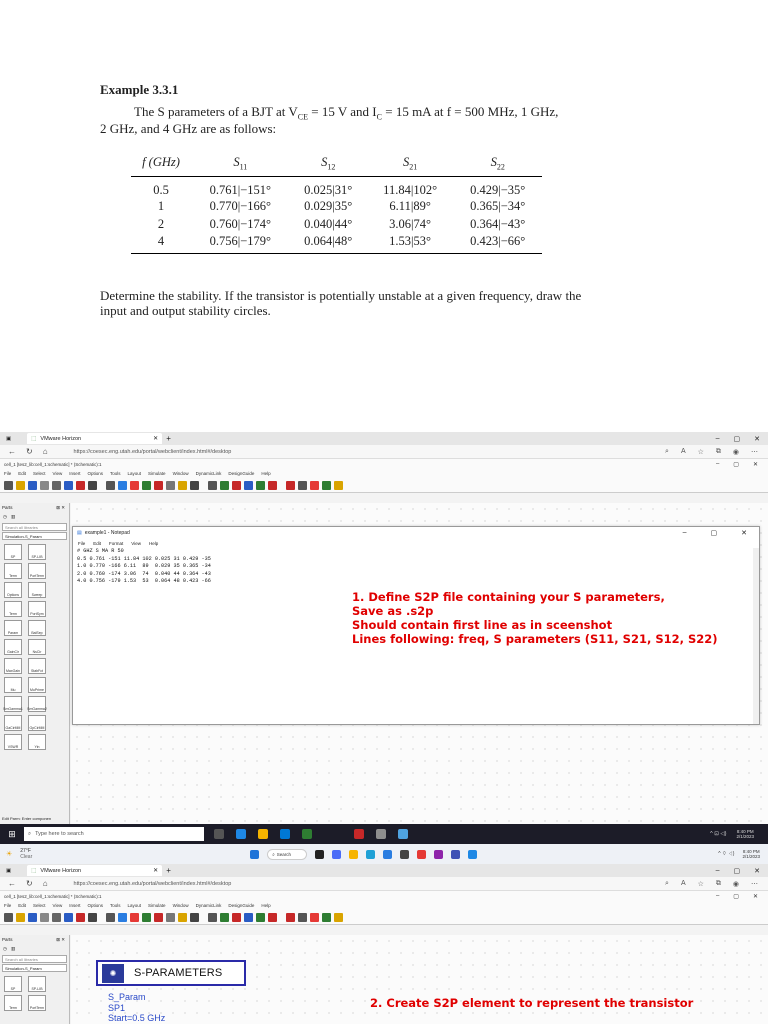 The image size is (768, 1024). What do you see at coordinates (241, 473) in the screenshot?
I see `menu-designguide: DesignGuide` at bounding box center [241, 473].